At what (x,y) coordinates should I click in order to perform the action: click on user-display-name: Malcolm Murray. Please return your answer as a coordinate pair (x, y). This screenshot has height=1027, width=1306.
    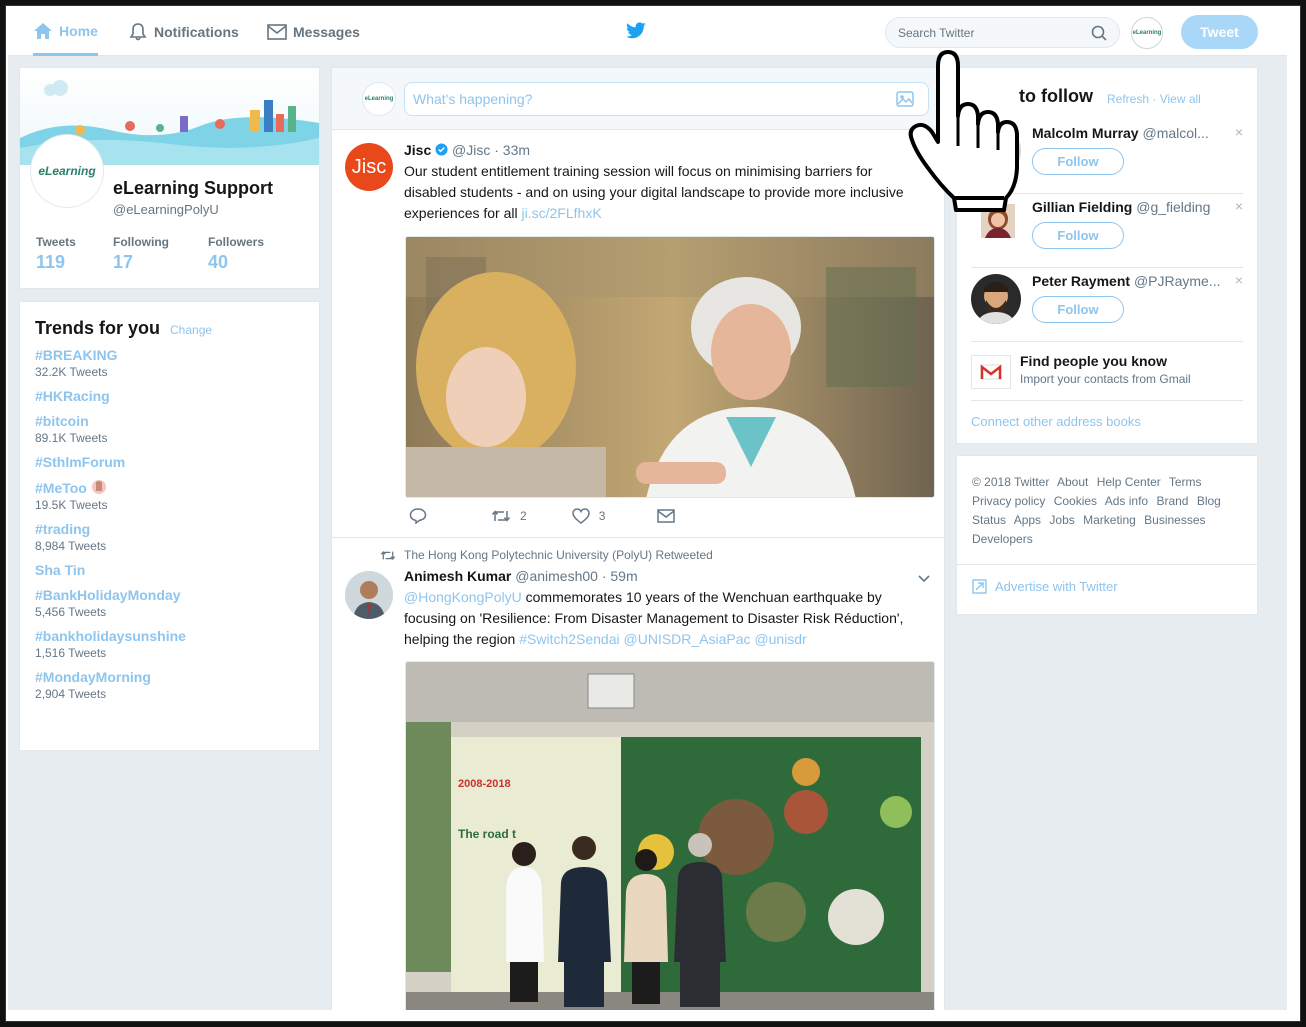
    Looking at the image, I should click on (1085, 133).